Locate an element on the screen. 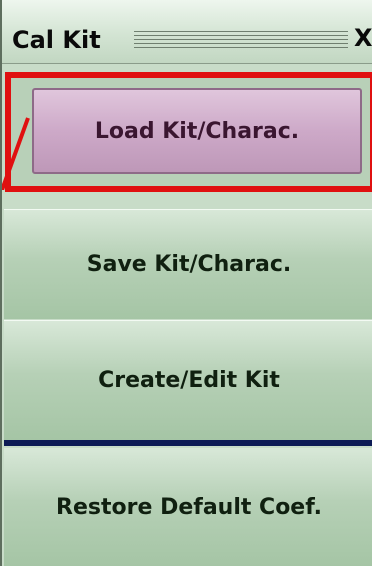 This screenshot has width=372, height=566. close-icon: X is located at coordinates (363, 38).